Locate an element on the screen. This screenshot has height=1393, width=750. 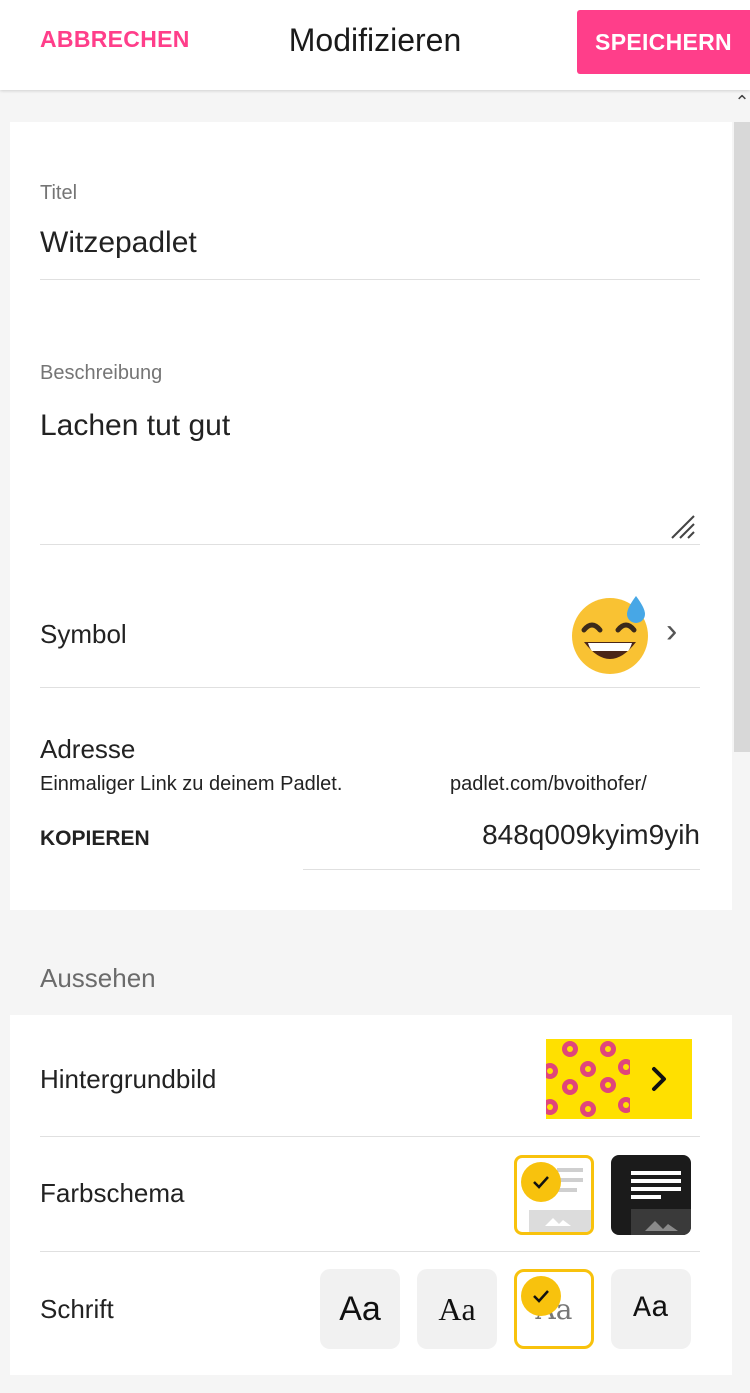
scrollbar-thumb is located at coordinates (742, 437).